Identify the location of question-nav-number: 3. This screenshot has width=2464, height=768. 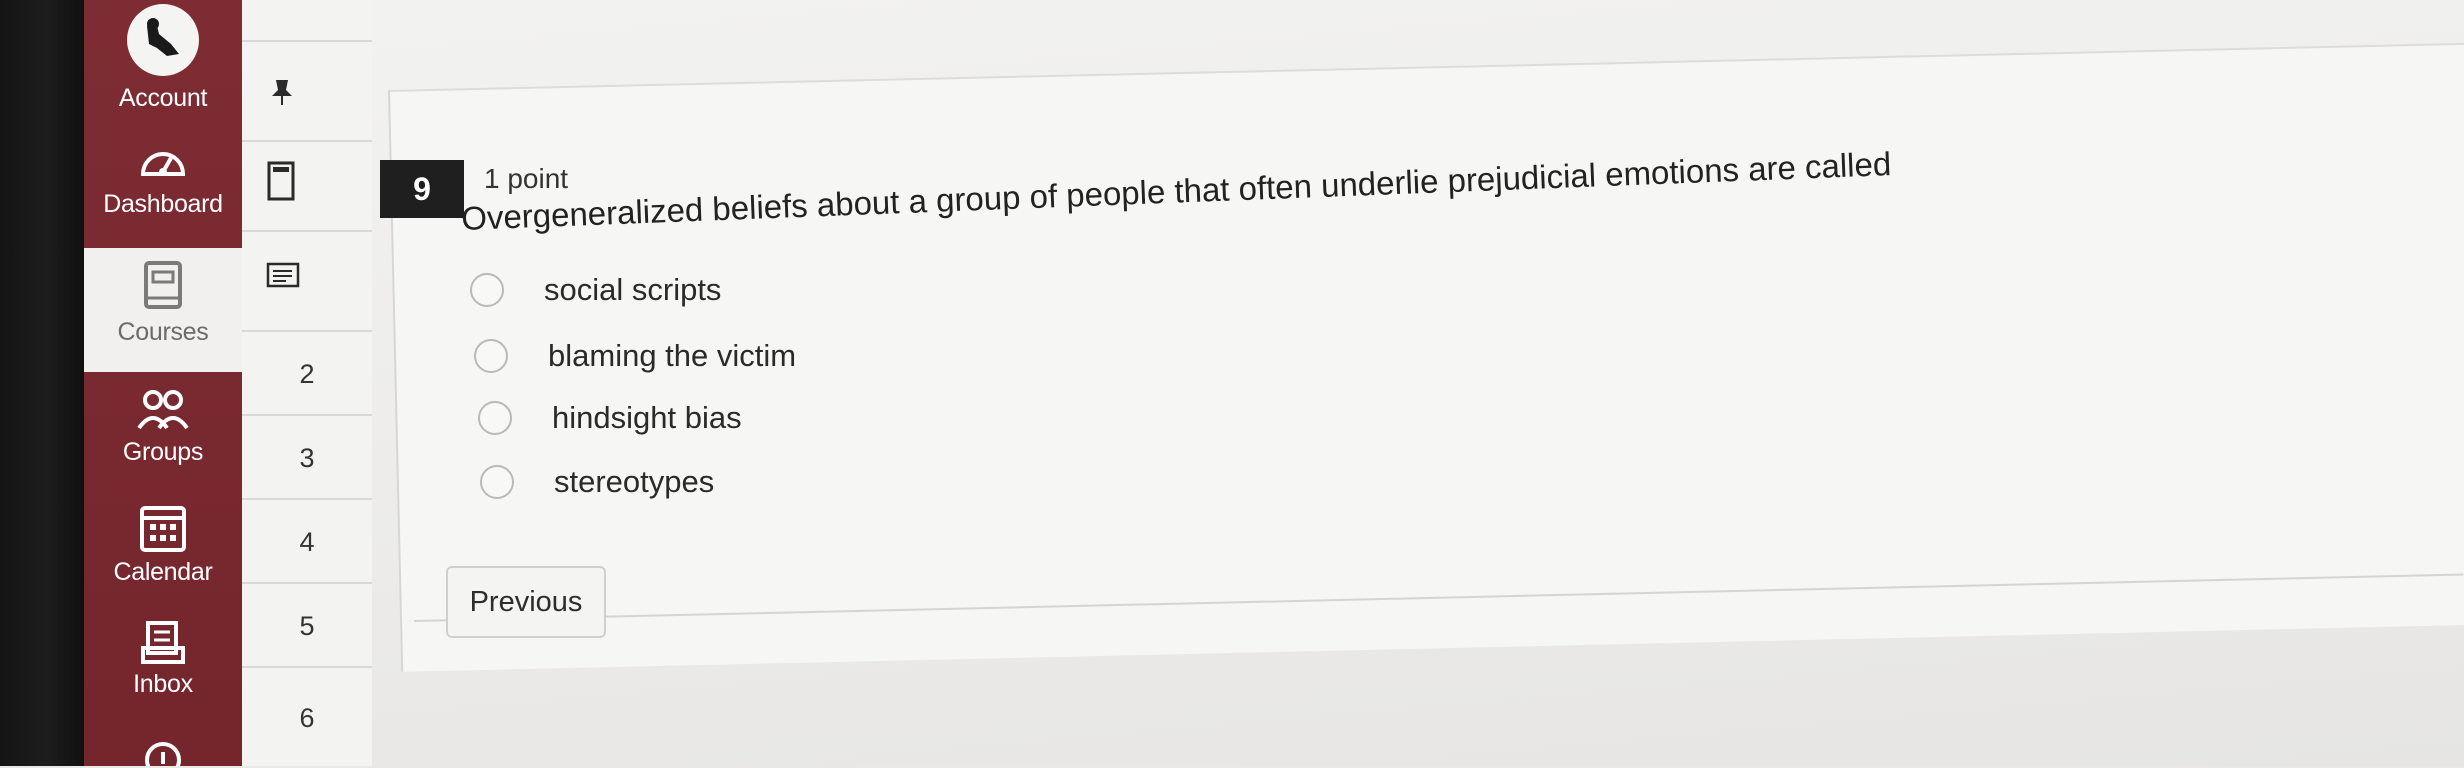
(307, 458).